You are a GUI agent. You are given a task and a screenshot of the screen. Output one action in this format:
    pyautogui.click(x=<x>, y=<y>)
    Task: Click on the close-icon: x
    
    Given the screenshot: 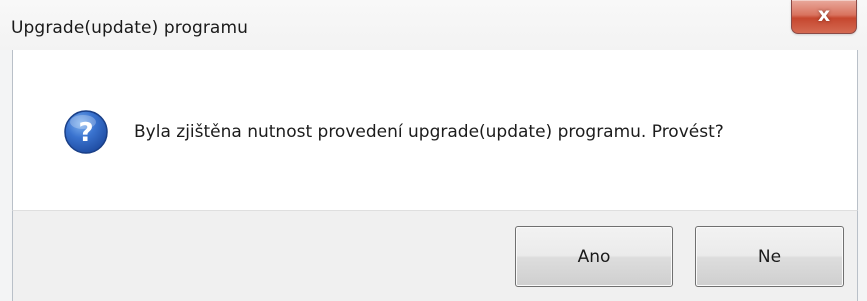 What is the action you would take?
    pyautogui.click(x=824, y=15)
    